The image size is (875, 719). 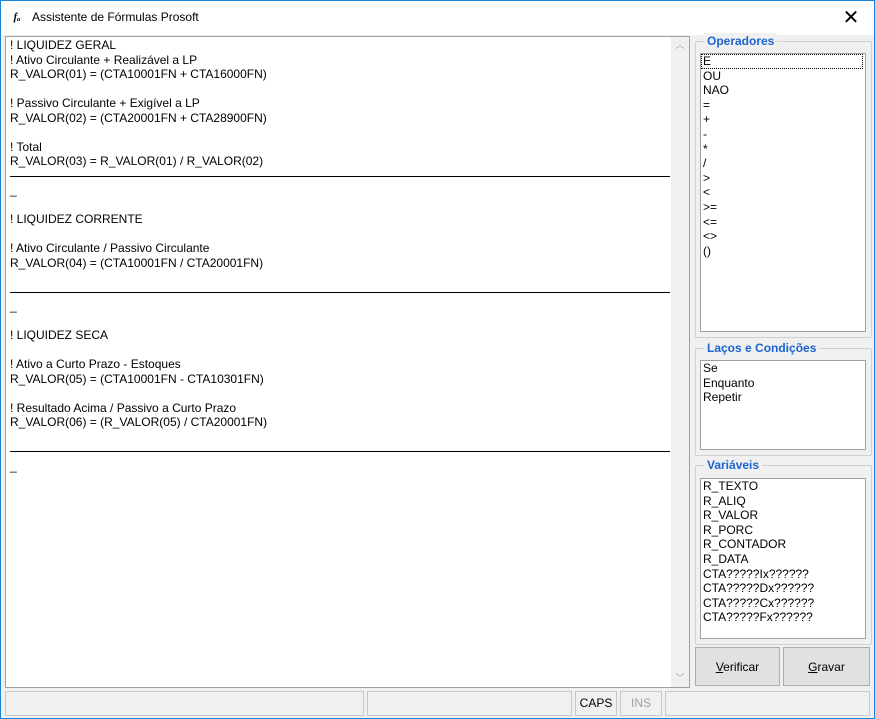 I want to click on editor-line: ! Ativo a Curto Prazo - Estoques, so click(x=95, y=364).